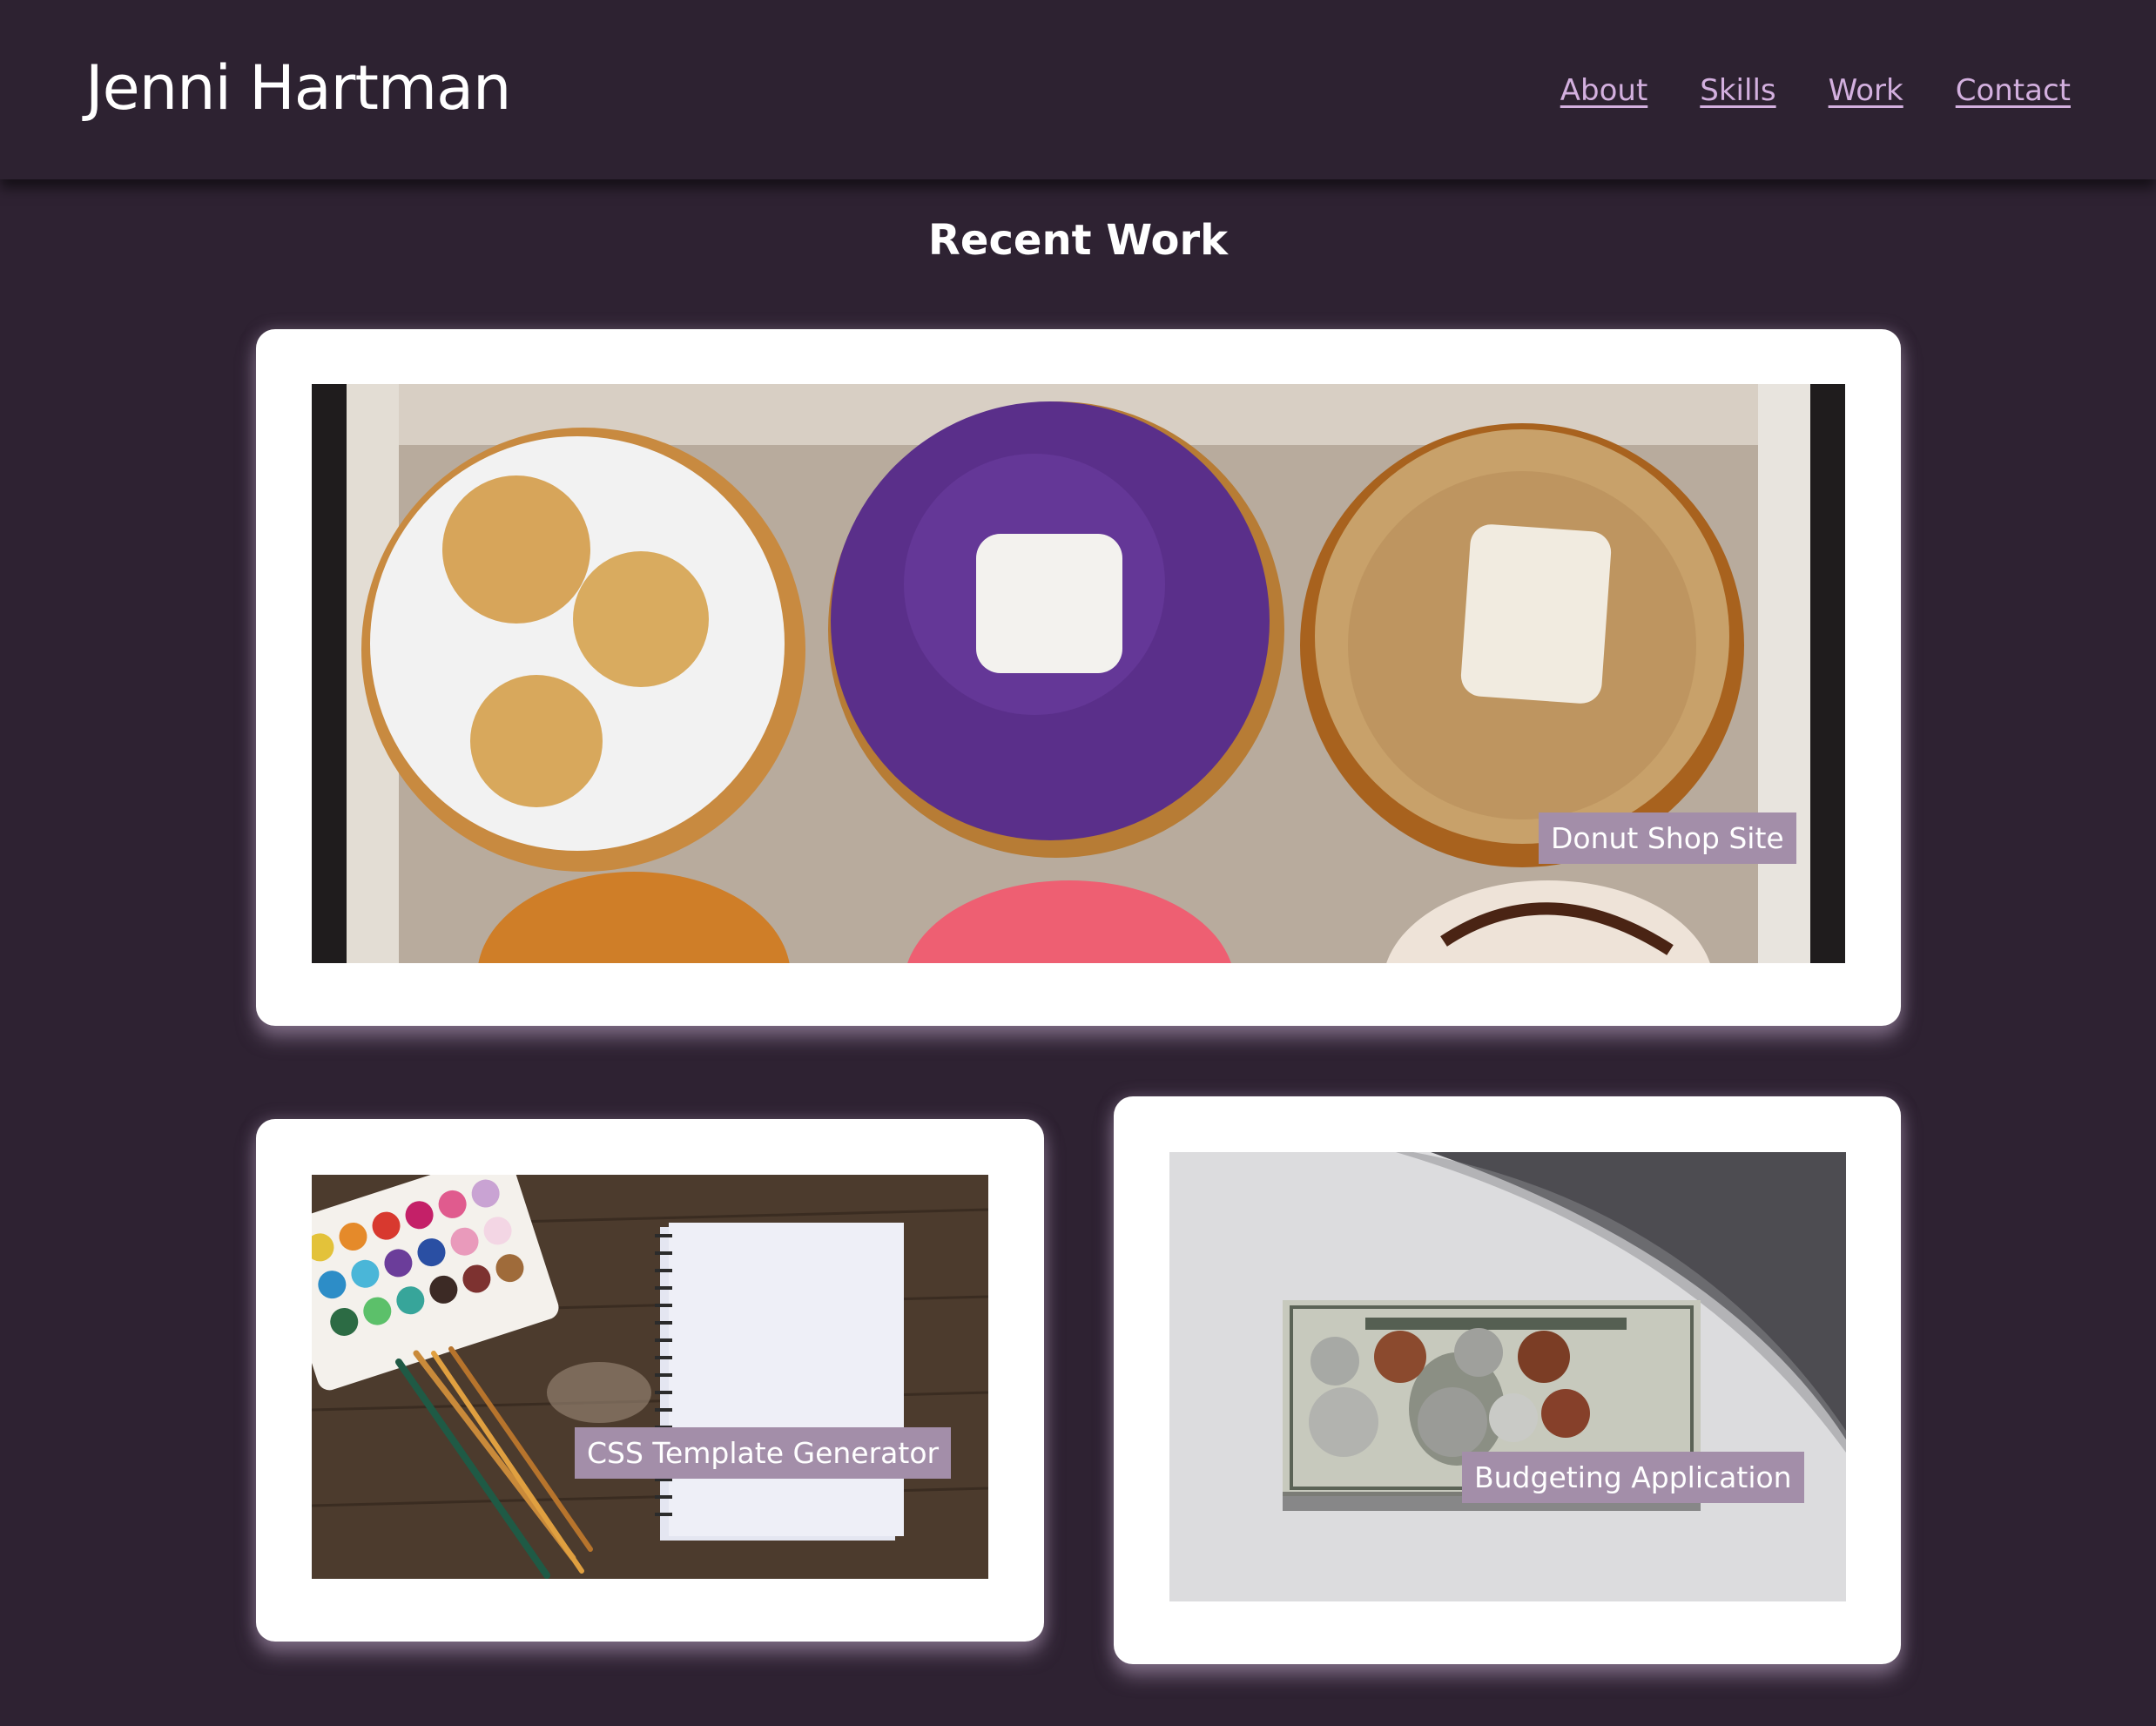  Describe the element at coordinates (1604, 90) in the screenshot. I see `nav-link-about: About` at that location.